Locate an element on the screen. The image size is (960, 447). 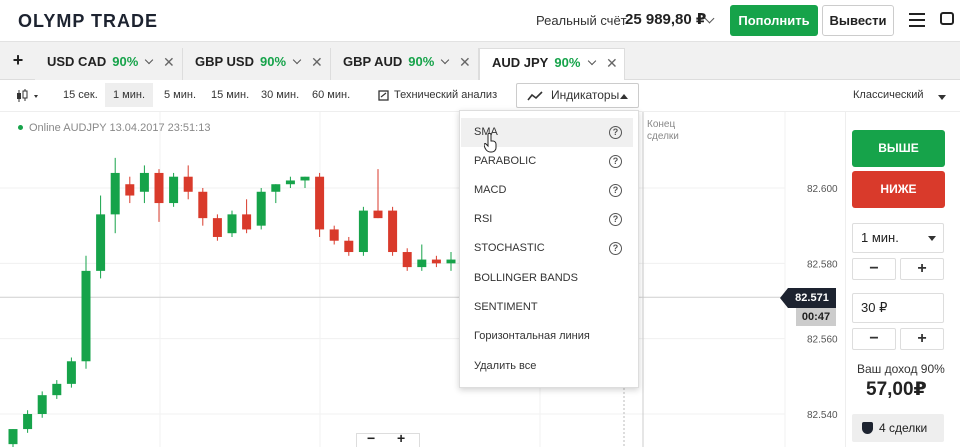
tab-asset-name: USD CAD is located at coordinates (77, 61).